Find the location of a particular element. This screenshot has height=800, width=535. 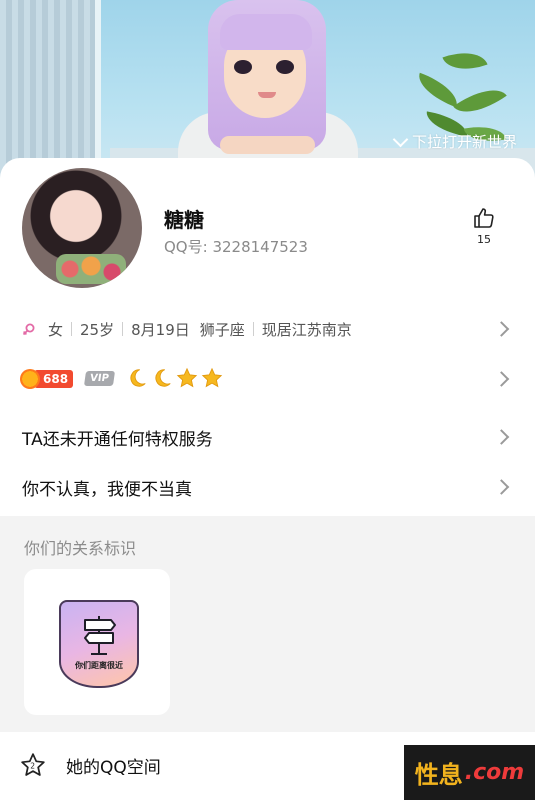

level-icons is located at coordinates (174, 378).